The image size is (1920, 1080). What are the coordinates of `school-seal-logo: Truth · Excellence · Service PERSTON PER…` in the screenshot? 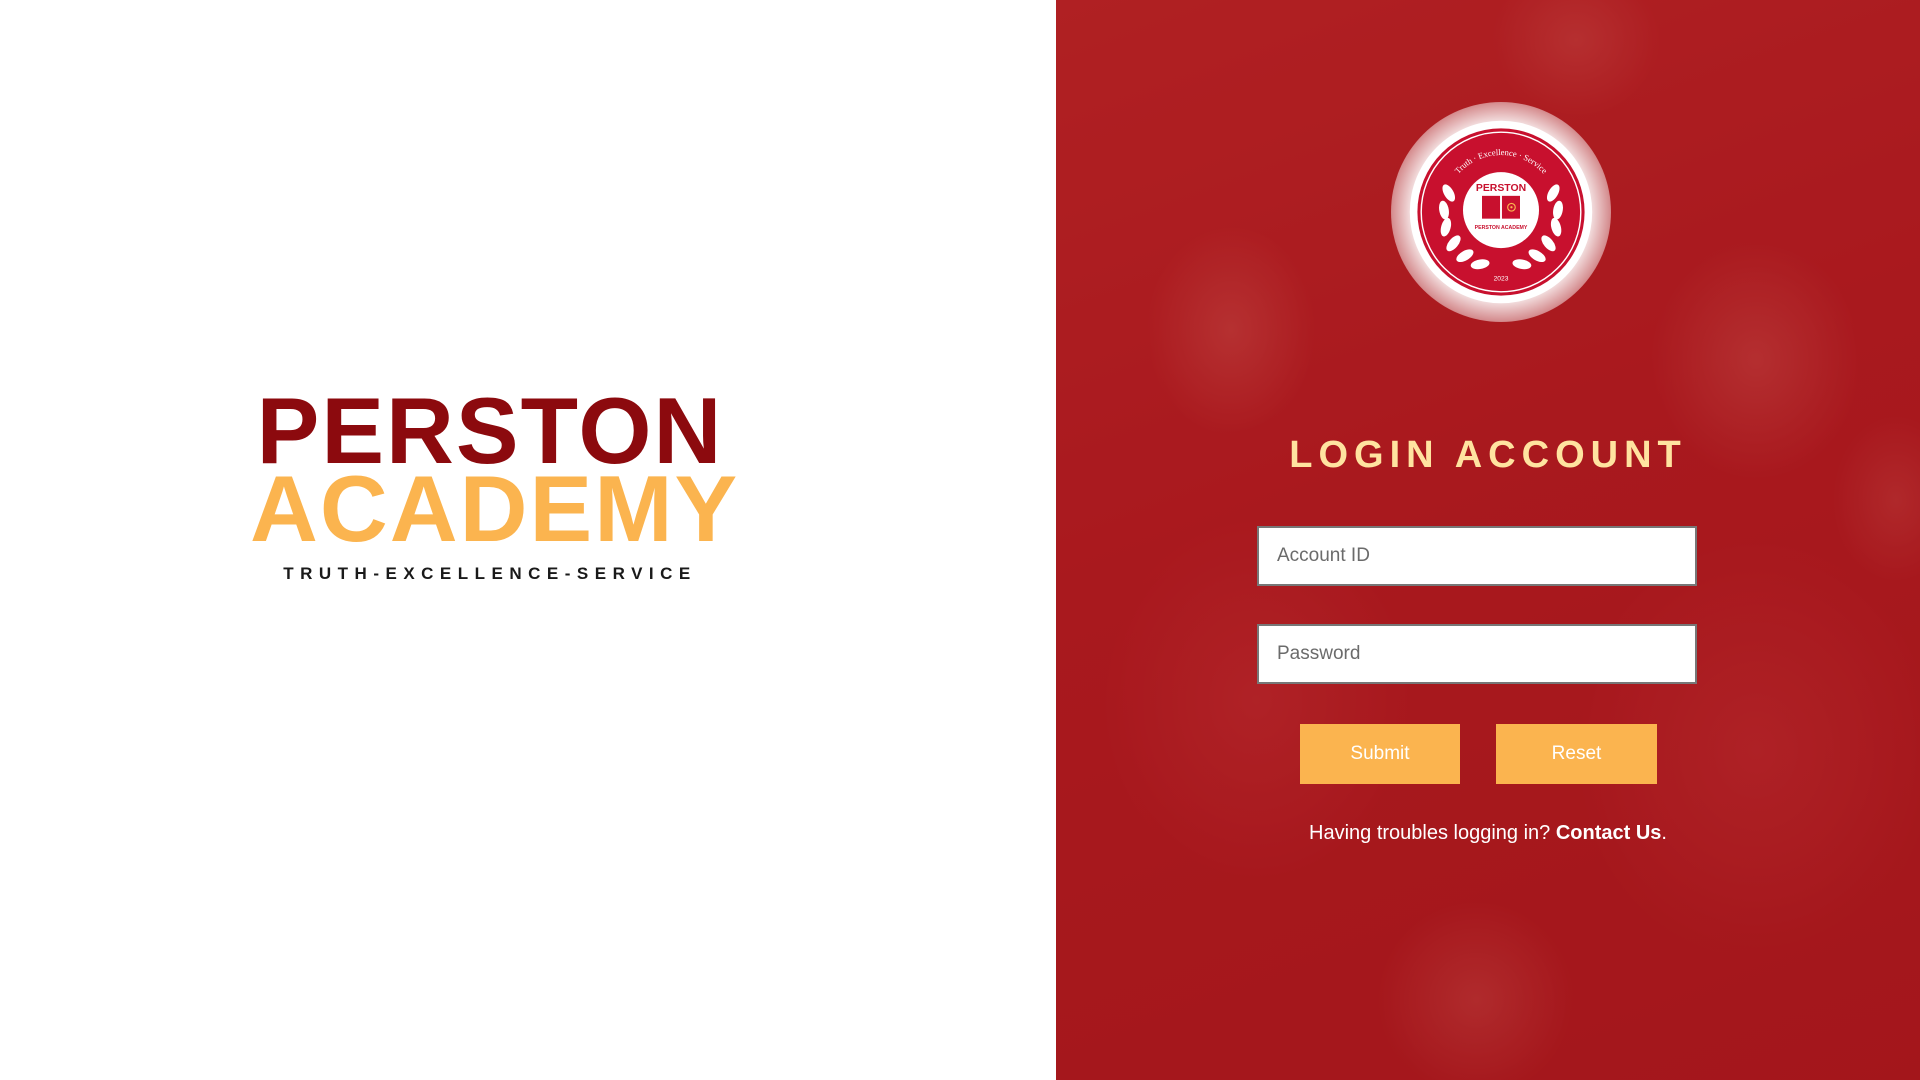 It's located at (1501, 212).